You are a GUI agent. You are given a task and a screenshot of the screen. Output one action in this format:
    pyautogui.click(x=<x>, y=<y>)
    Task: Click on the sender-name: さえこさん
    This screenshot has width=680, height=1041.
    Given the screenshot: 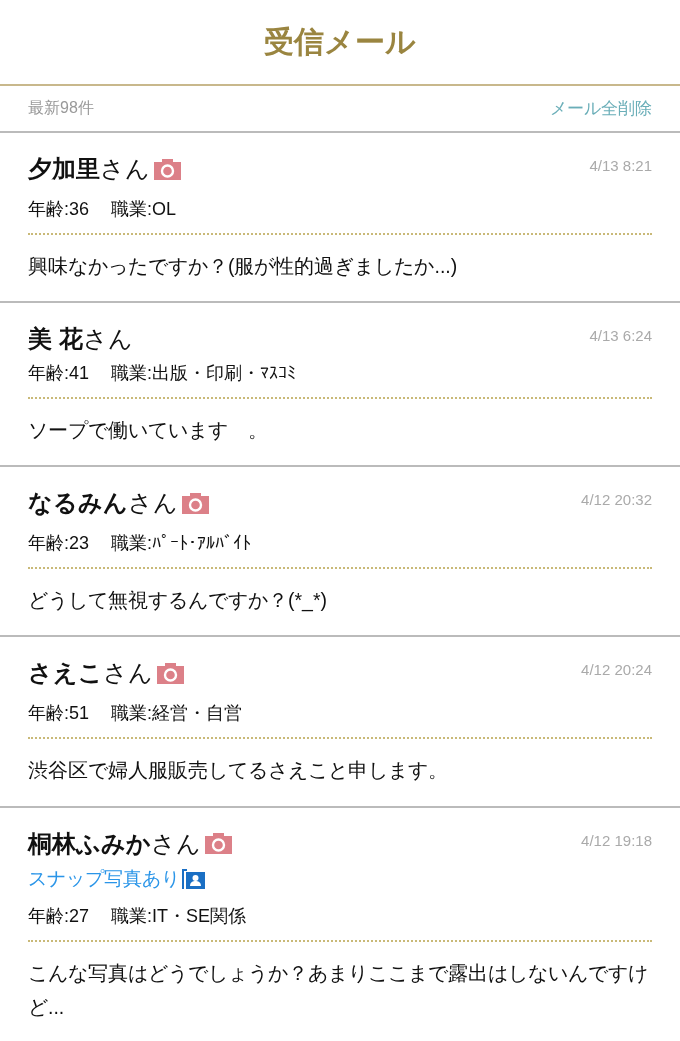 What is the action you would take?
    pyautogui.click(x=90, y=673)
    